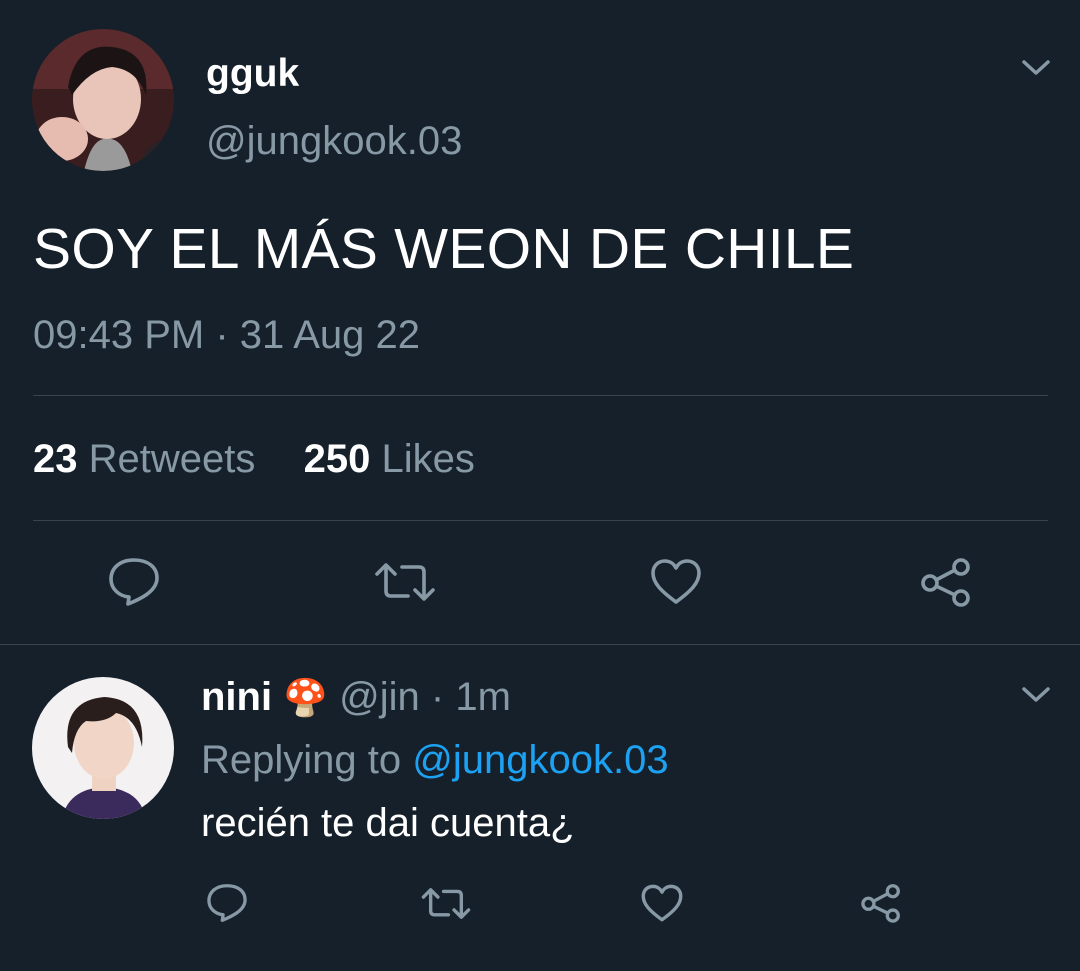 The width and height of the screenshot is (1080, 971). I want to click on author-handle: @jungkook.03, so click(334, 141).